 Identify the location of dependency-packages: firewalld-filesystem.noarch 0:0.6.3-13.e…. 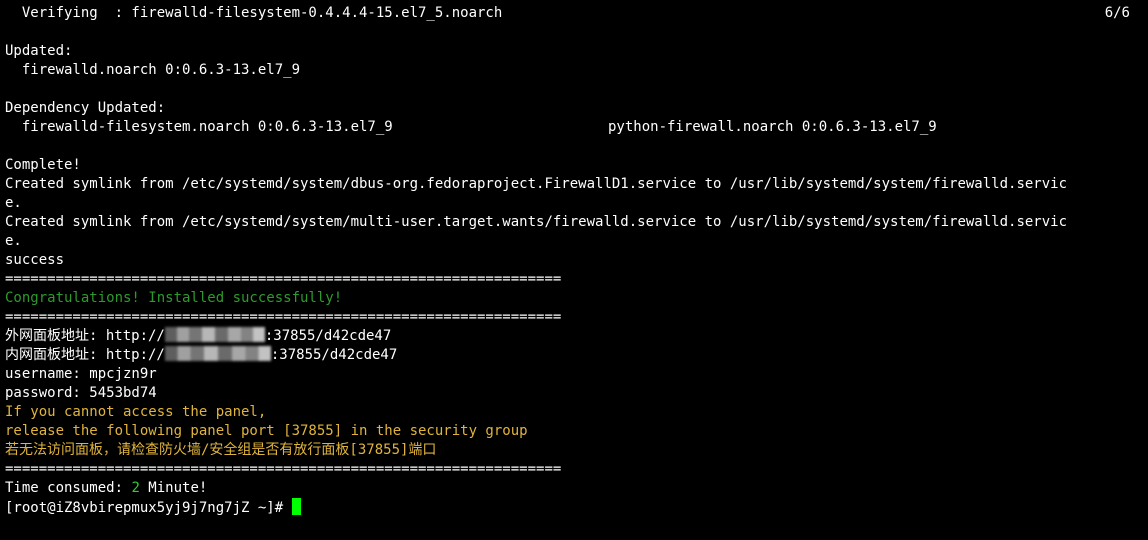
(576, 127).